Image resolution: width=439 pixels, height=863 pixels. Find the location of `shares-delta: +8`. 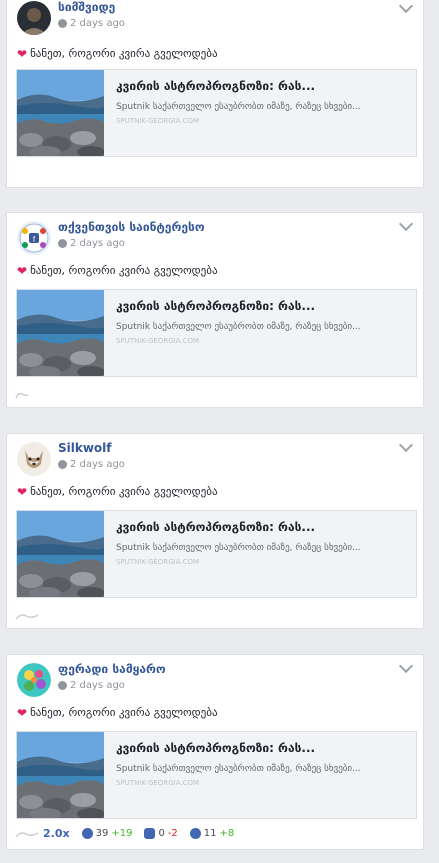

shares-delta: +8 is located at coordinates (227, 833).